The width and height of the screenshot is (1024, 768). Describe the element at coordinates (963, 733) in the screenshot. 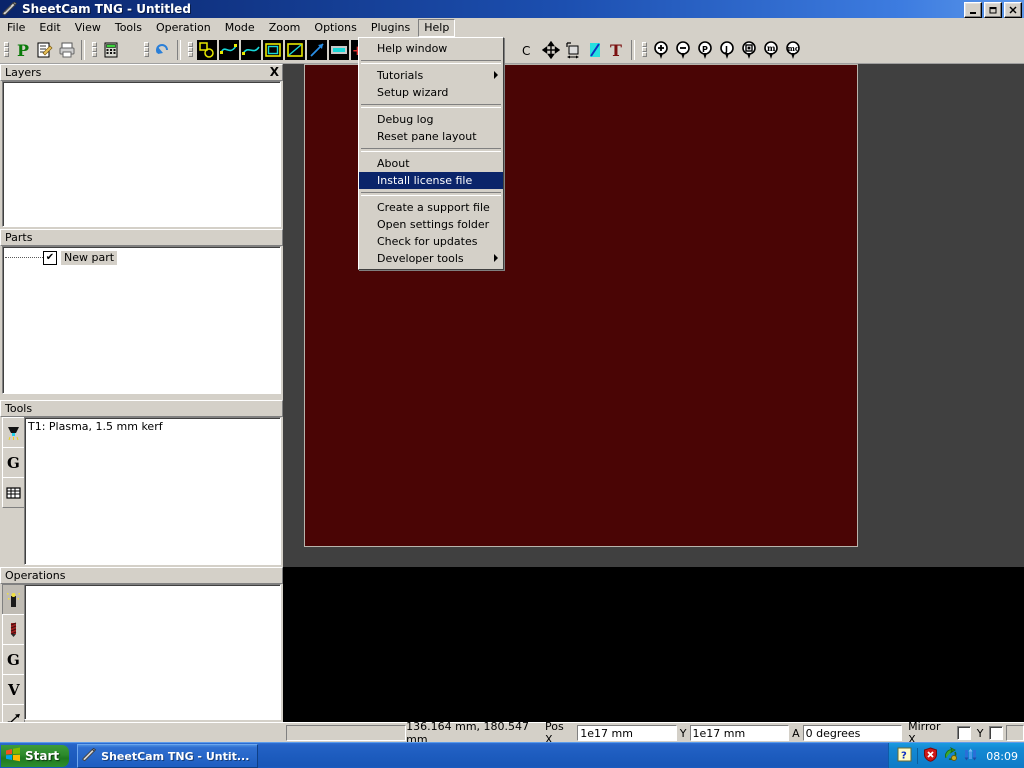

I see `mirror-x-checkbox` at that location.